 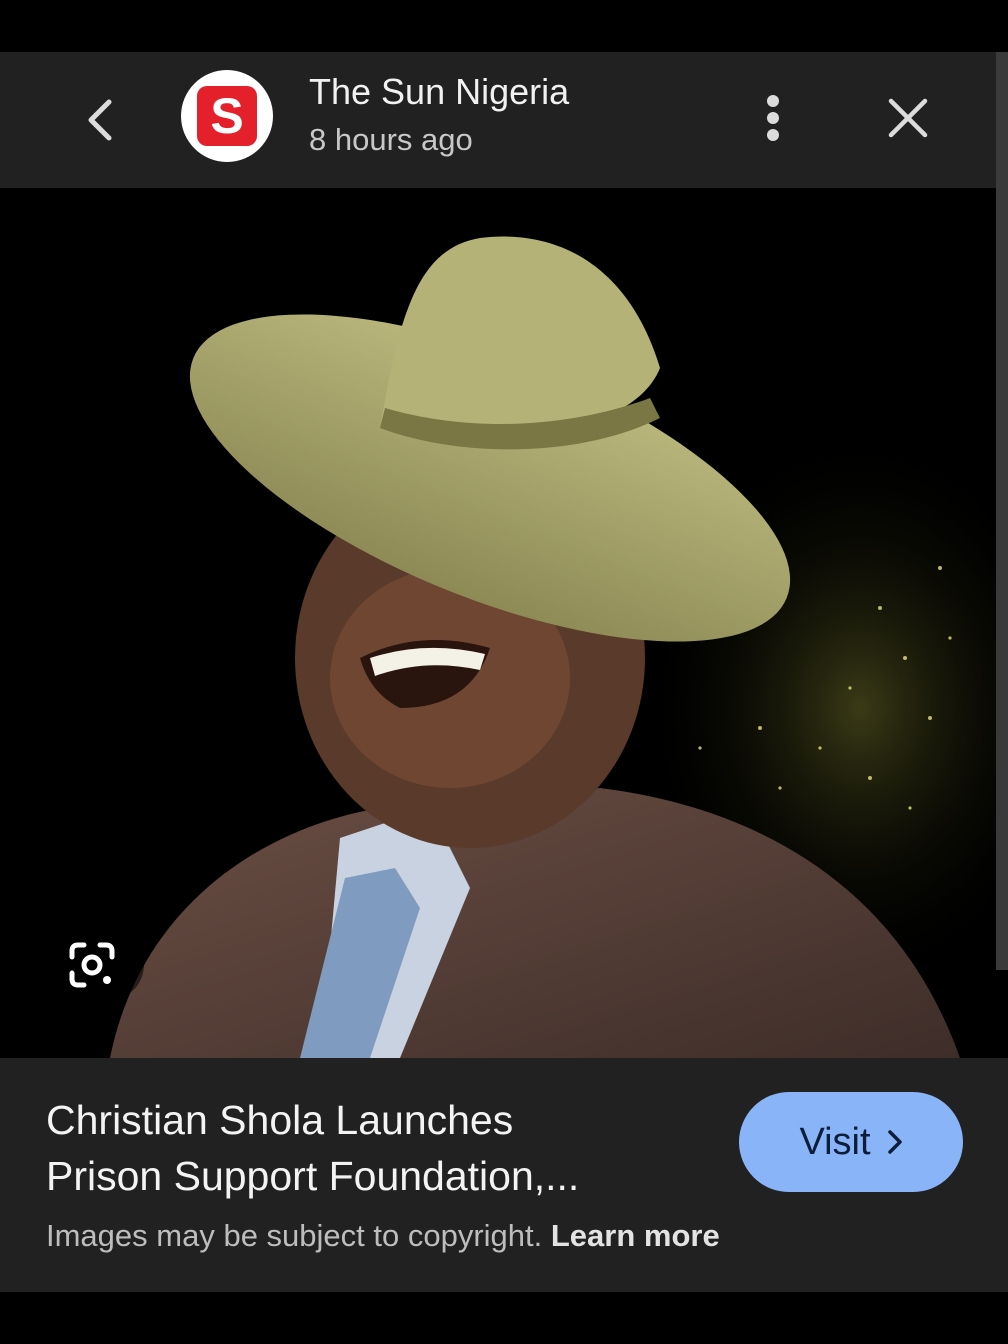 I want to click on source-logo: S, so click(x=227, y=116).